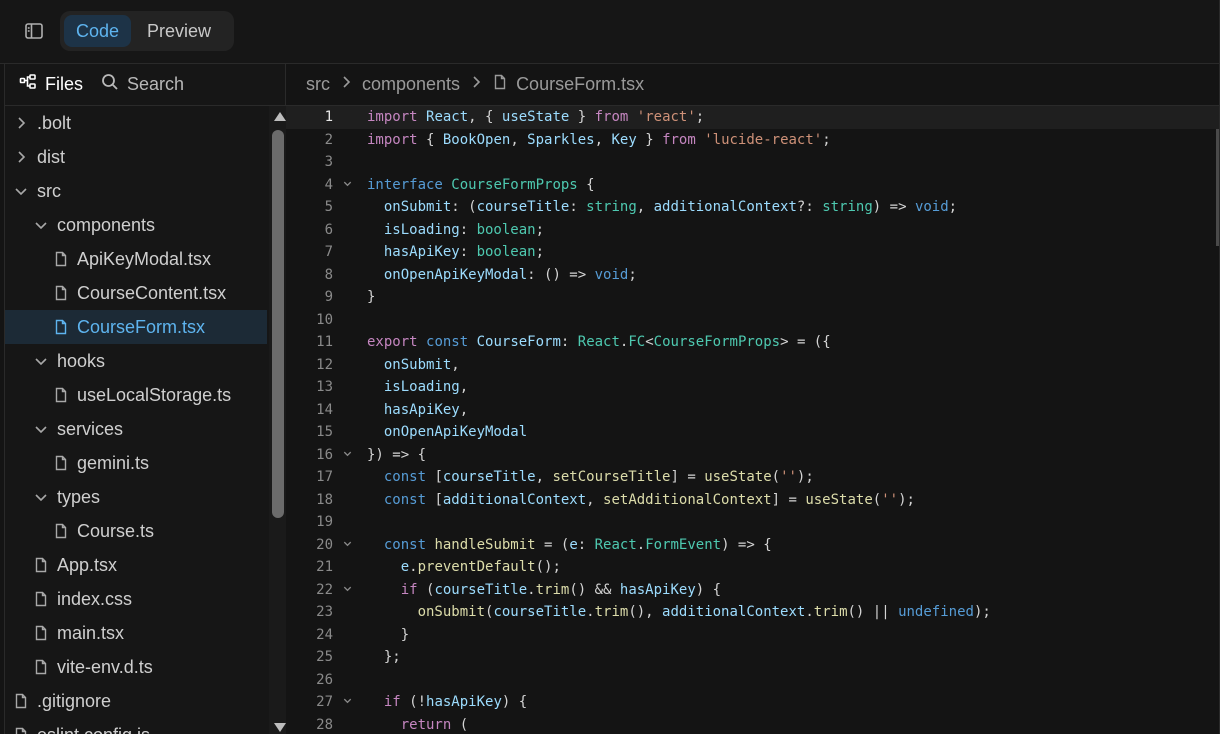 The width and height of the screenshot is (1220, 734). What do you see at coordinates (753, 635) in the screenshot?
I see `code-line: 24 }` at bounding box center [753, 635].